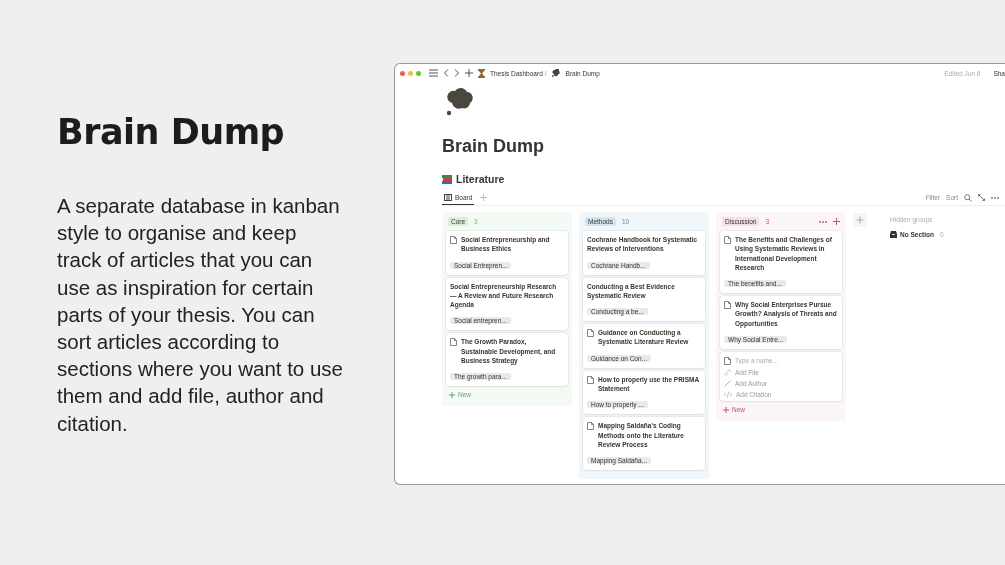 This screenshot has height=565, width=1005. I want to click on document-icon, so click(727, 361).